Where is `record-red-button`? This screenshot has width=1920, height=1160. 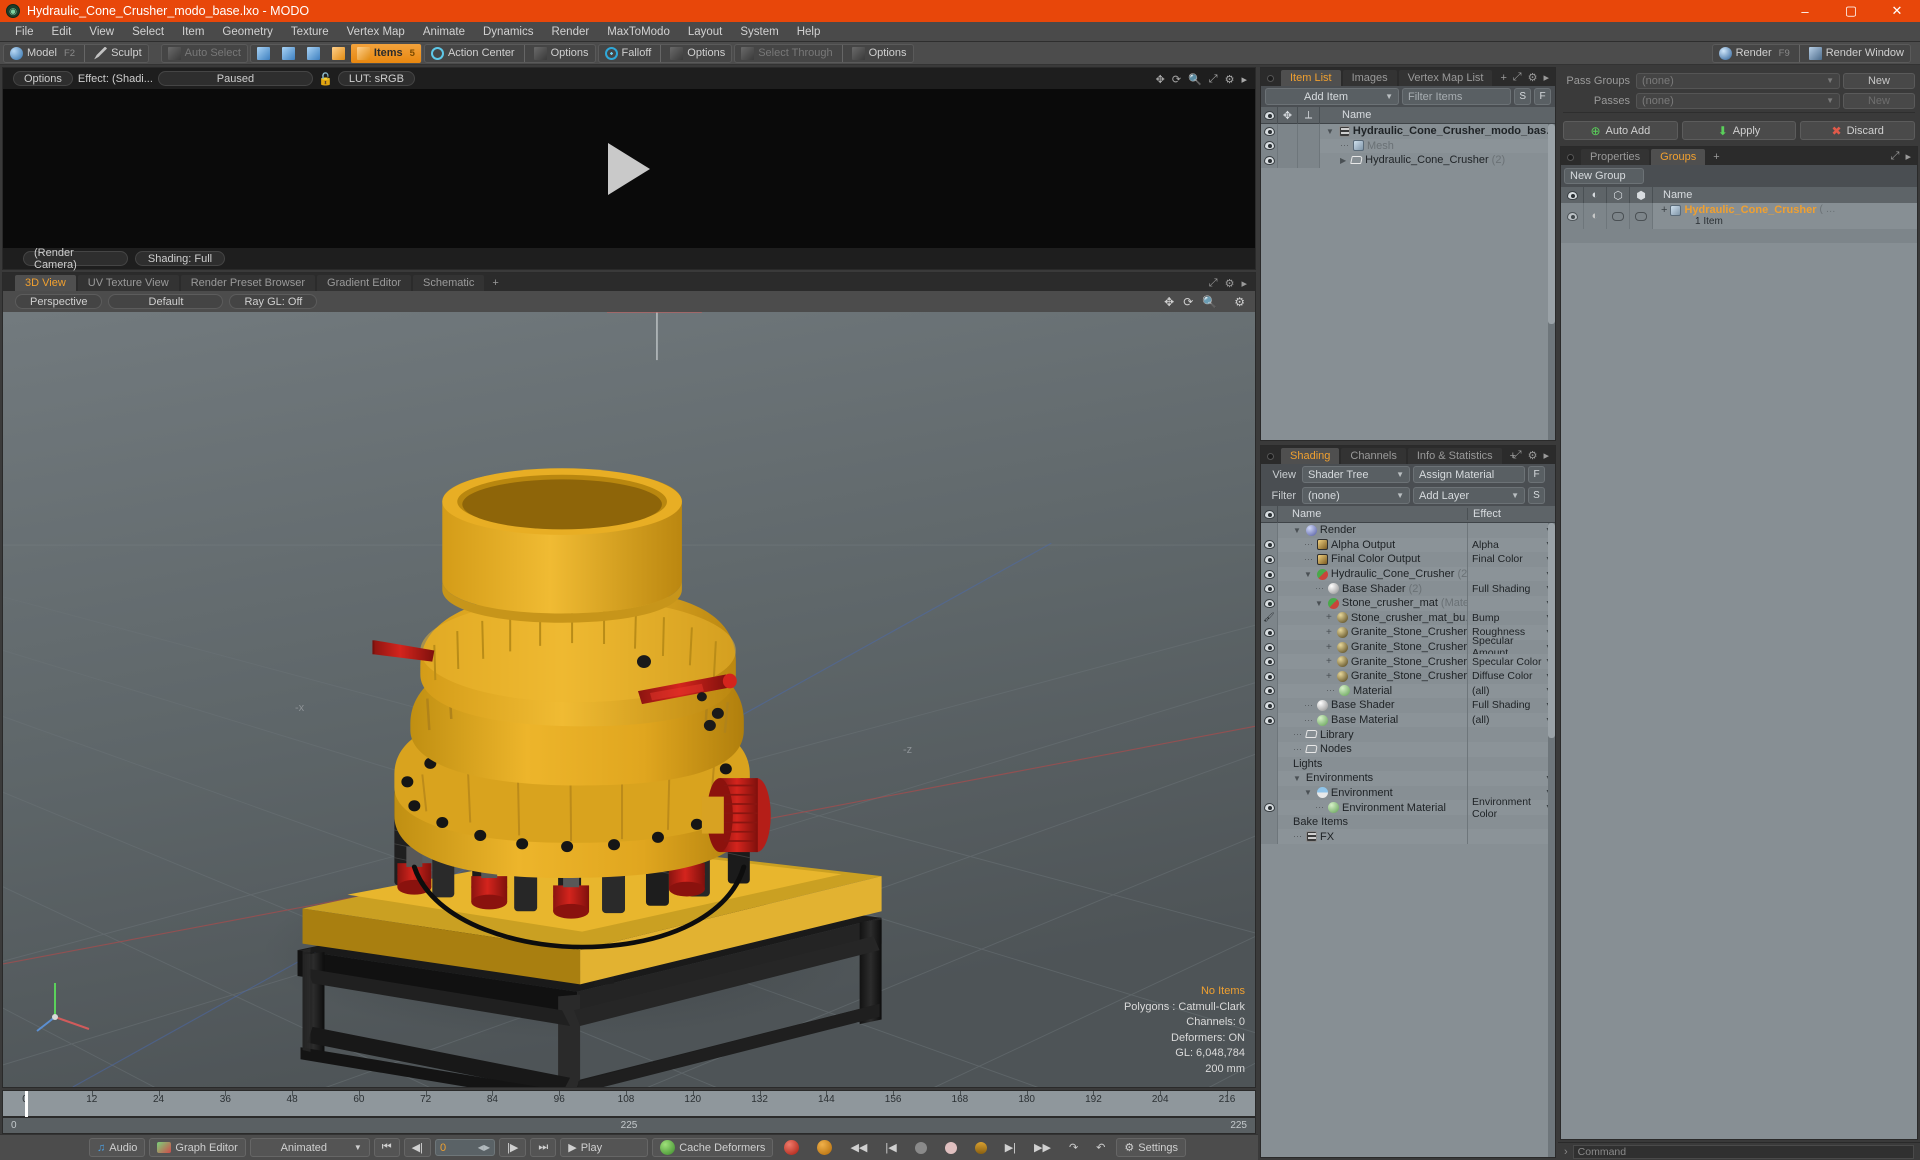 record-red-button is located at coordinates (791, 1147).